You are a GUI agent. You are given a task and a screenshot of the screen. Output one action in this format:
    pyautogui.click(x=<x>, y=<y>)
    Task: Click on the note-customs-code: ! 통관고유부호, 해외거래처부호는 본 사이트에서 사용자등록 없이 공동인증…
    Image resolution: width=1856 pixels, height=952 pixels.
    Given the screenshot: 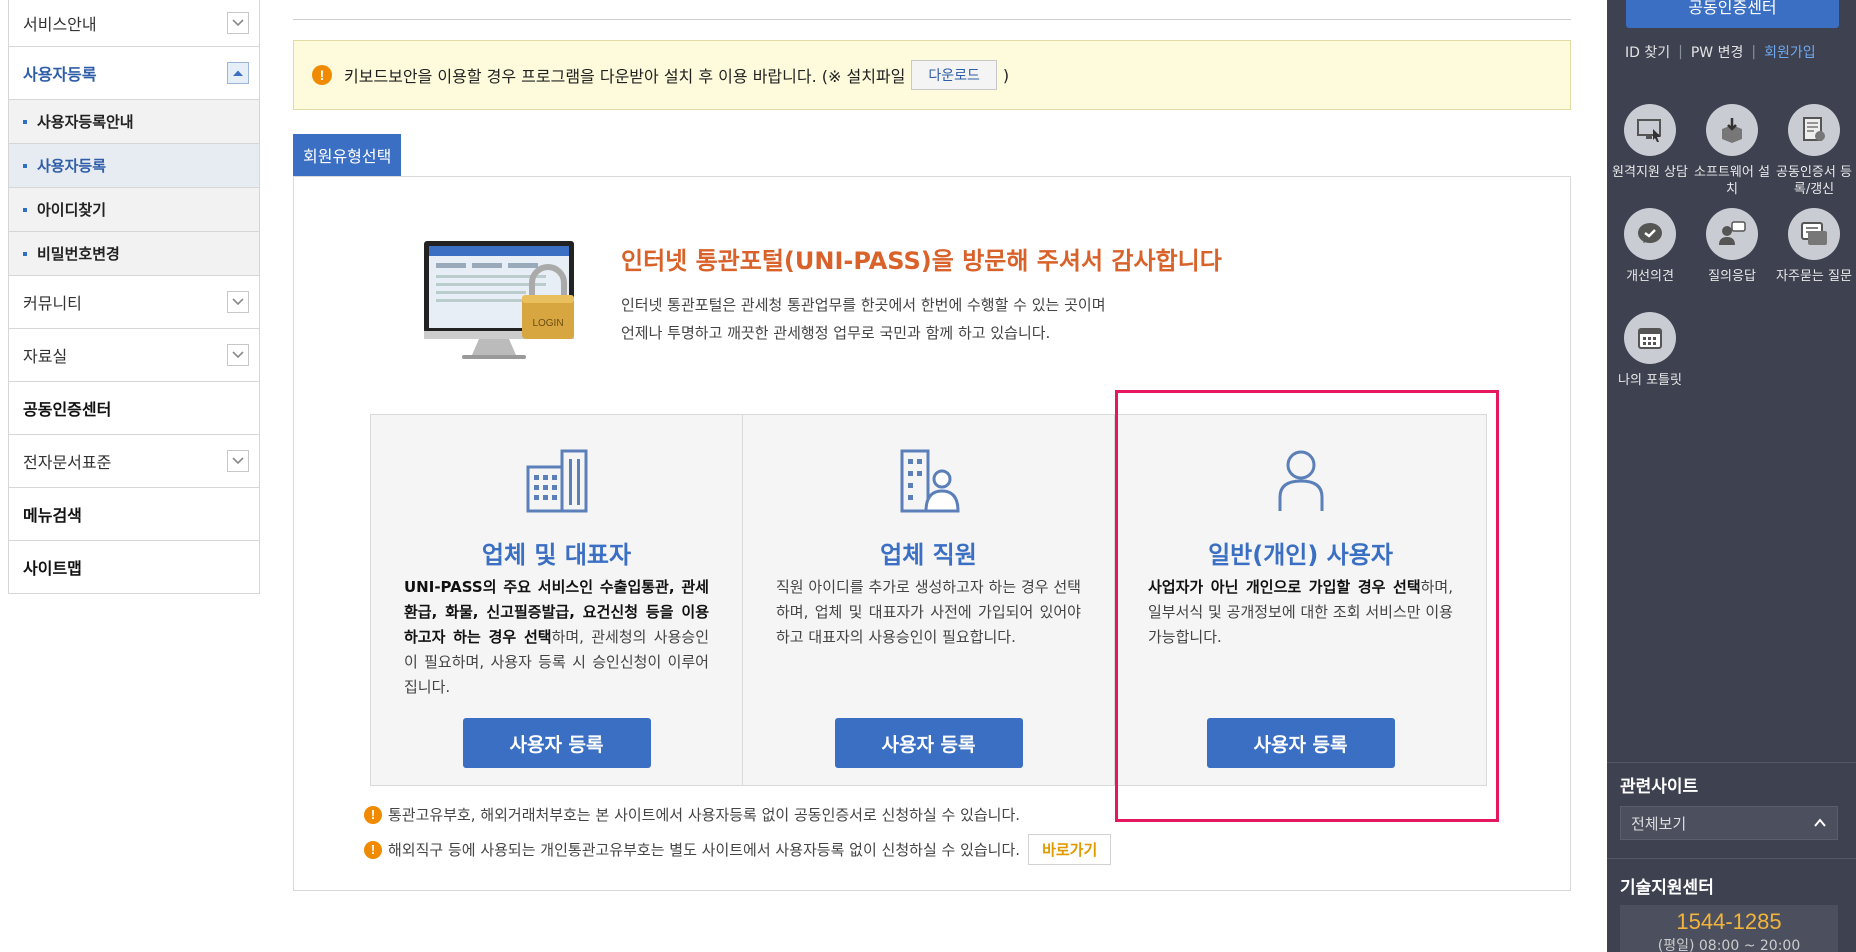 What is the action you would take?
    pyautogui.click(x=692, y=814)
    